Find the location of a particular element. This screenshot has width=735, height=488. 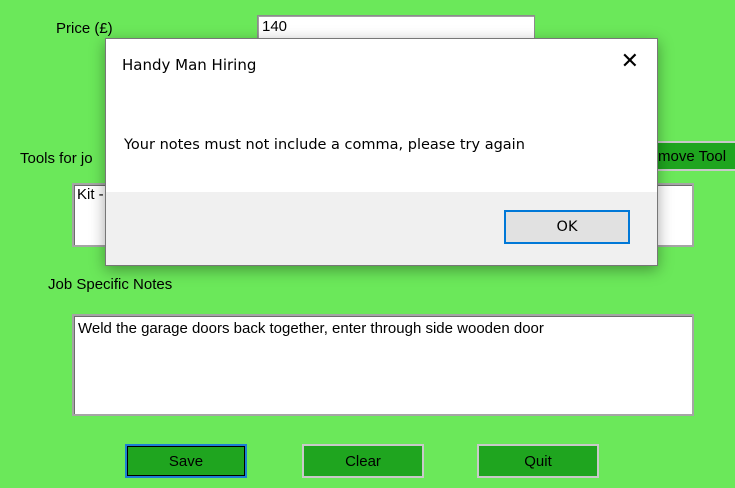

close-icon: ✕ is located at coordinates (630, 62).